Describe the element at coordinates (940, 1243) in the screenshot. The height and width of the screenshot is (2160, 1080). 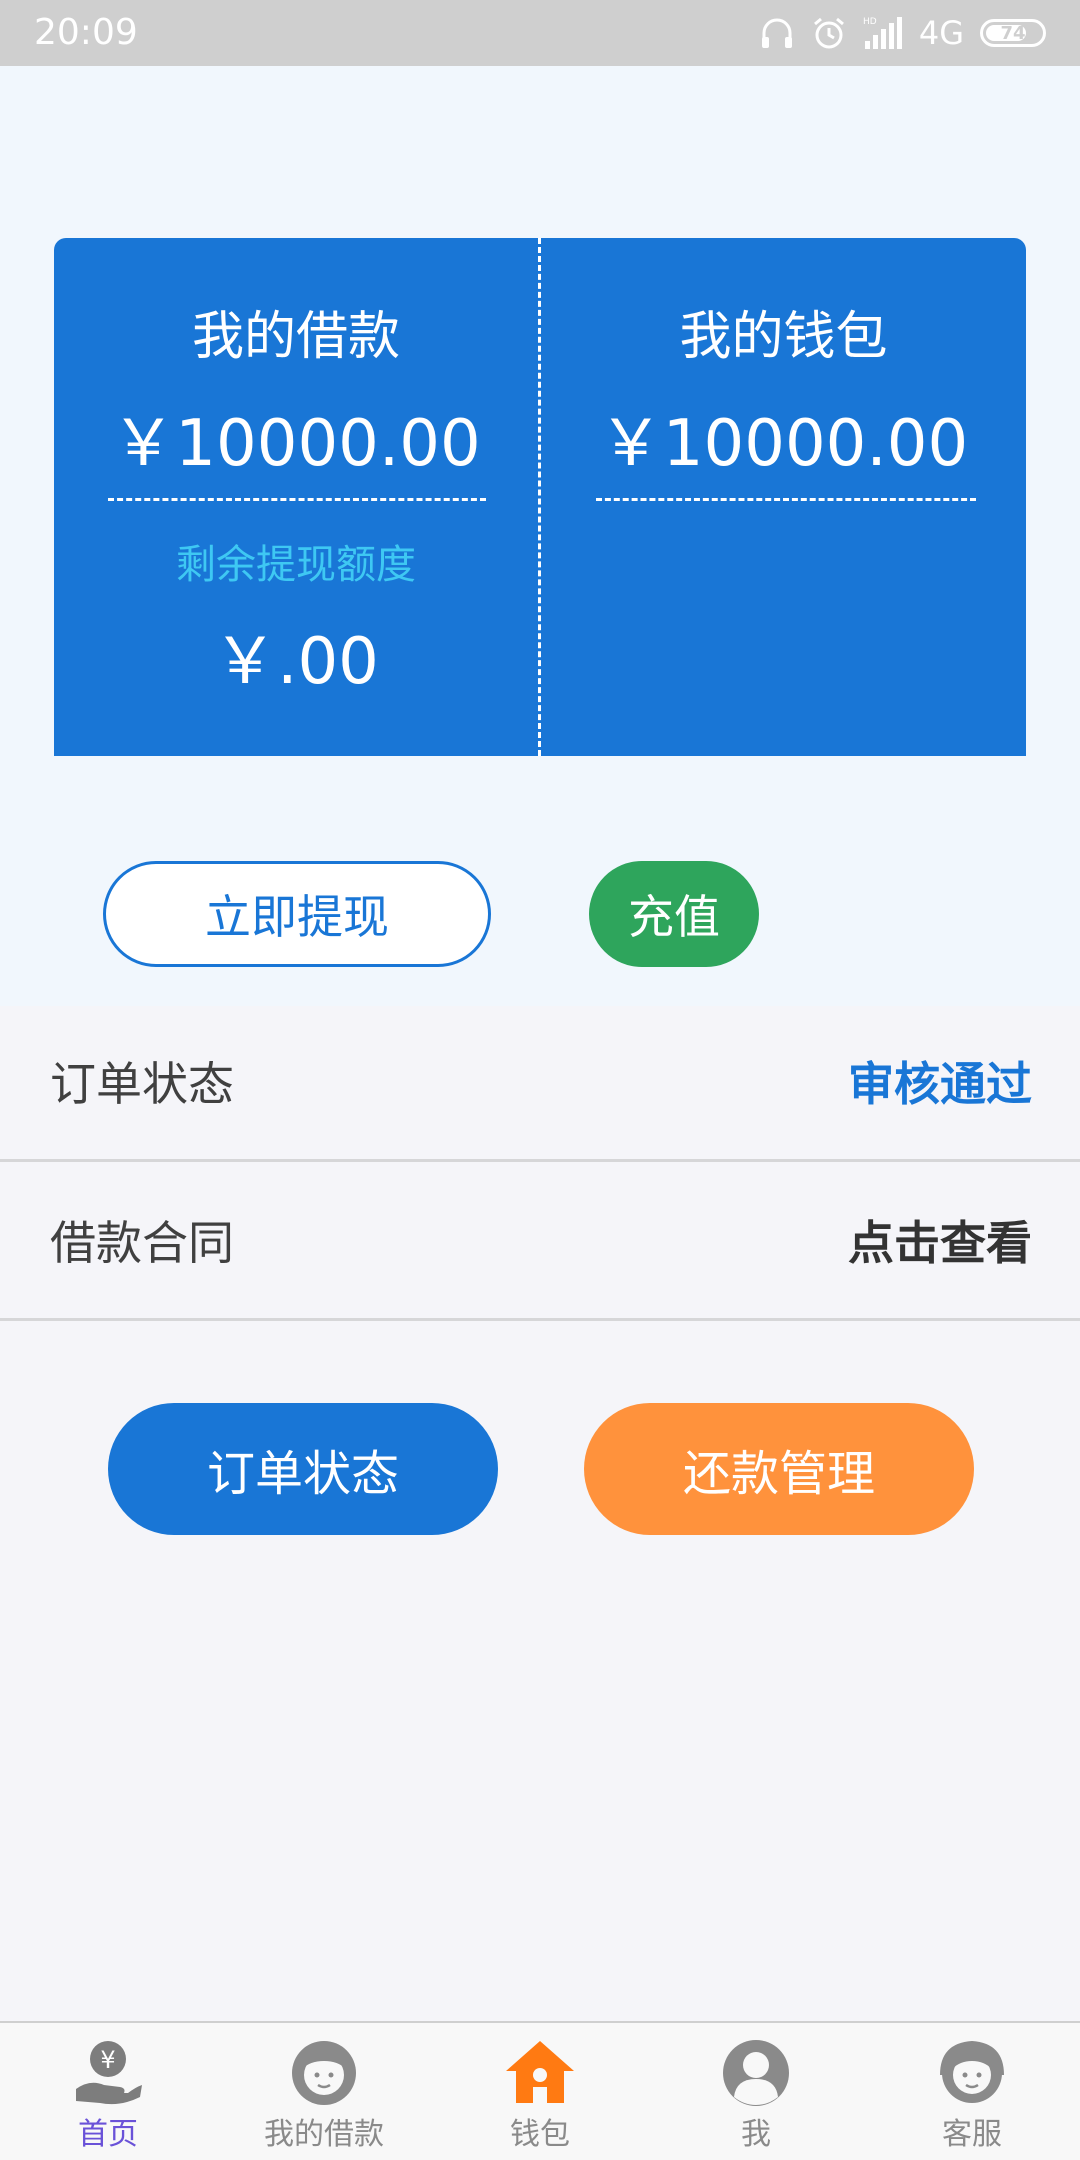
I see `view-contract-link: 点击查看` at that location.